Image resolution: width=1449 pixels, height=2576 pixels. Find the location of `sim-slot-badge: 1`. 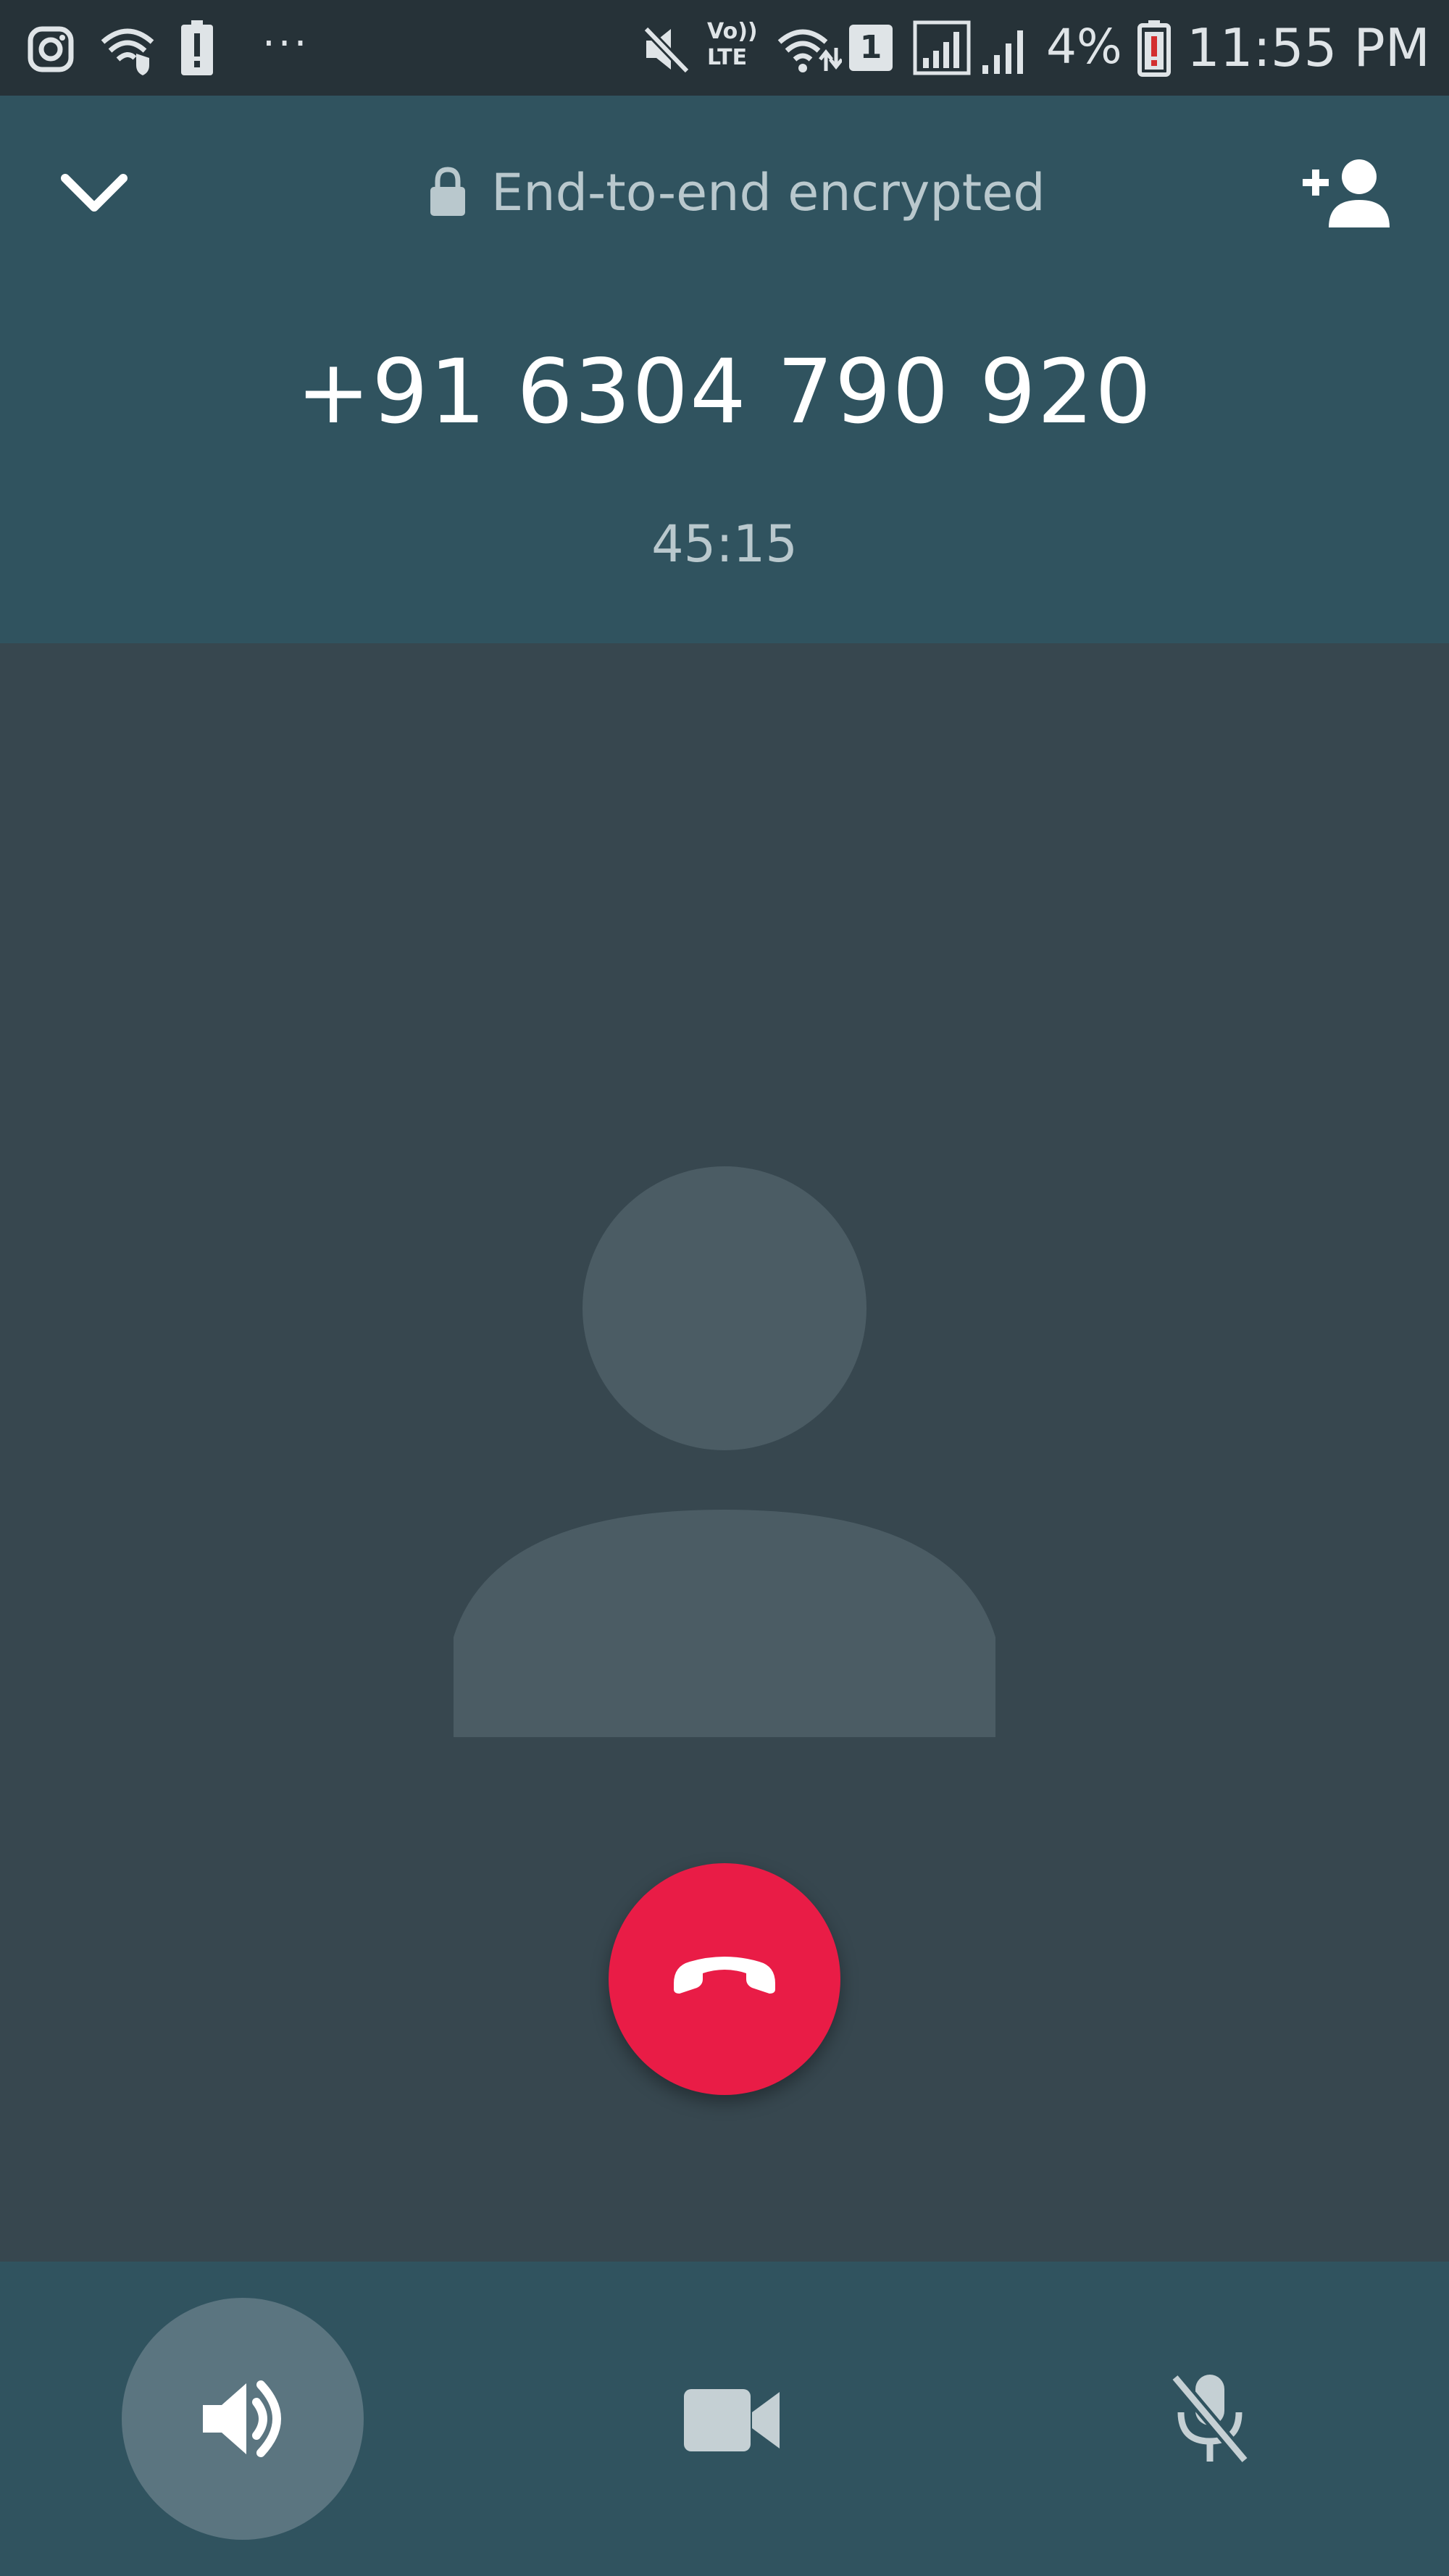

sim-slot-badge: 1 is located at coordinates (871, 48).